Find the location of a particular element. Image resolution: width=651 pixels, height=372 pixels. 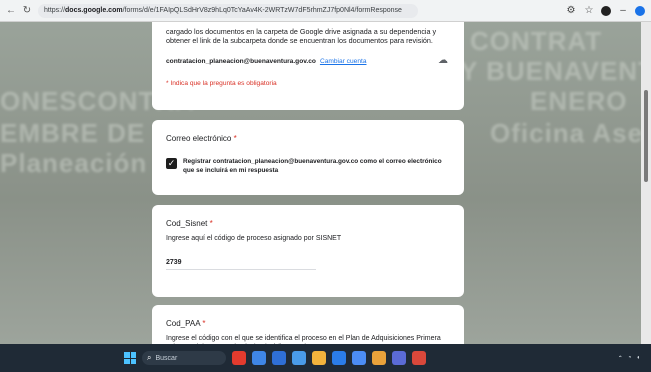

back-icon: ← is located at coordinates (11, 10).